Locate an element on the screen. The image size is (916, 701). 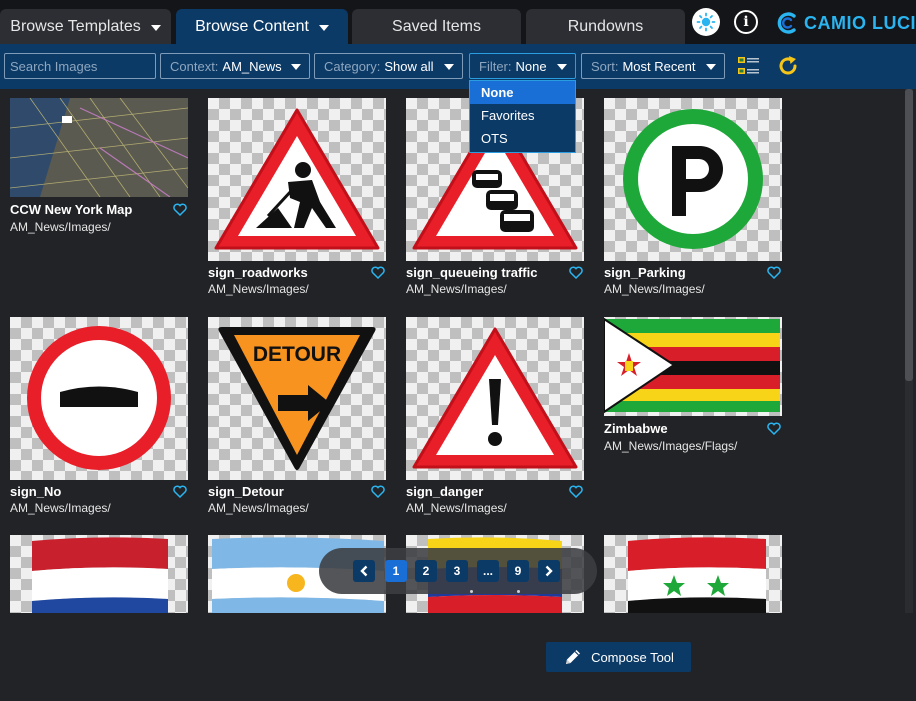
detour-sign-image: DETOUR is located at coordinates (297, 398).